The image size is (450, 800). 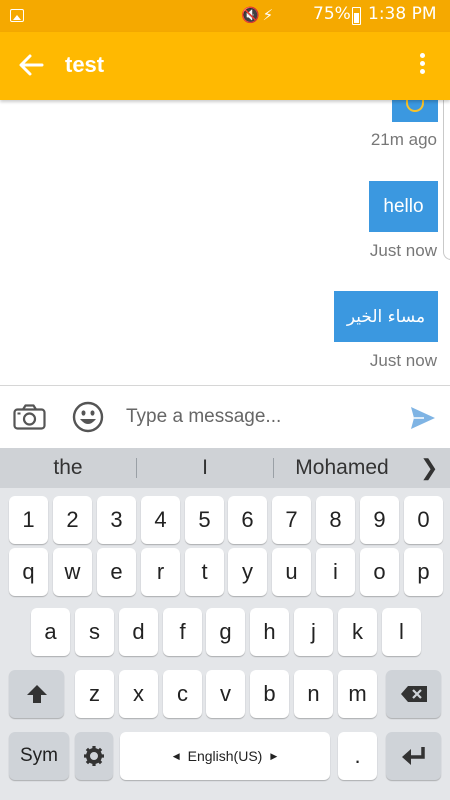 What do you see at coordinates (225, 694) in the screenshot?
I see `key-v: v` at bounding box center [225, 694].